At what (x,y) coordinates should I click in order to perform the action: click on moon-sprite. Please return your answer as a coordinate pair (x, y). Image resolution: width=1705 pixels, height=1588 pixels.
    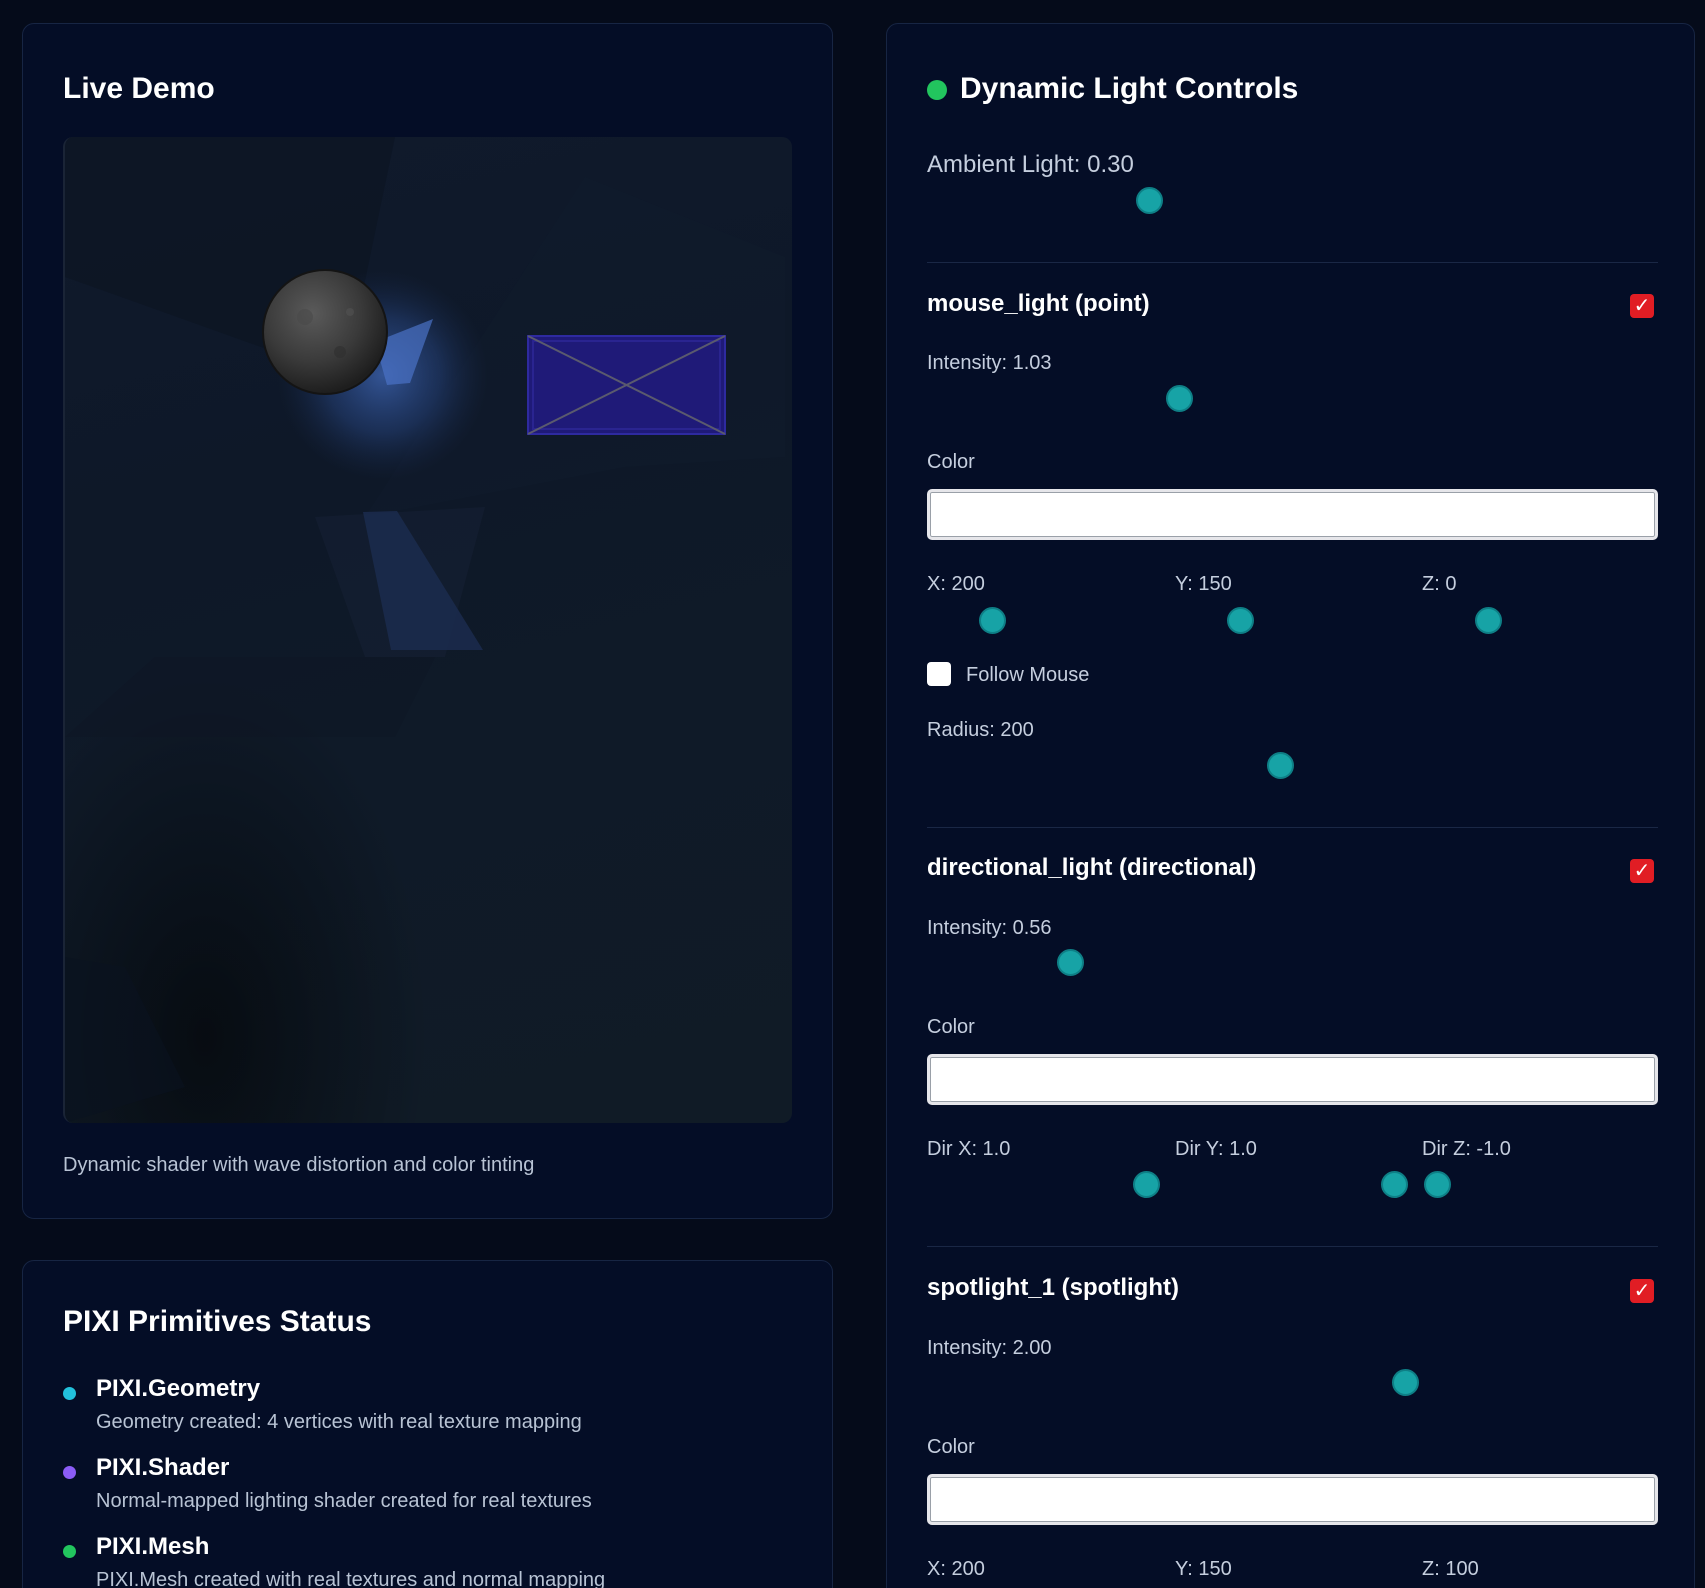
    Looking at the image, I should click on (325, 332).